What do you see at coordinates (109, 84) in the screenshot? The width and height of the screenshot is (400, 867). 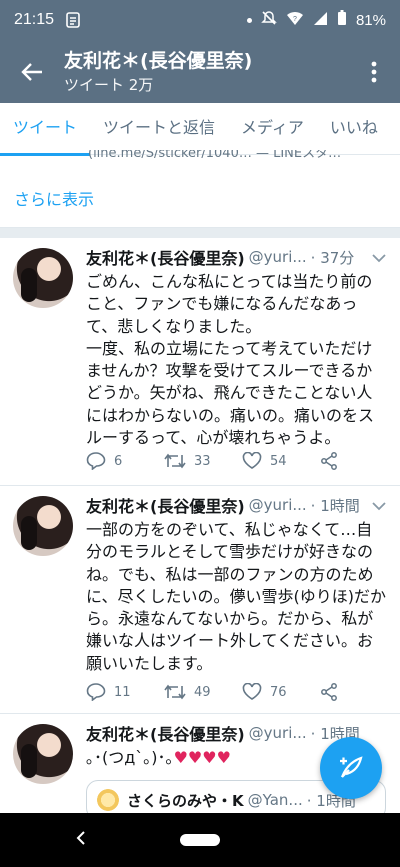 I see `tweet-count: ツイート 2万` at bounding box center [109, 84].